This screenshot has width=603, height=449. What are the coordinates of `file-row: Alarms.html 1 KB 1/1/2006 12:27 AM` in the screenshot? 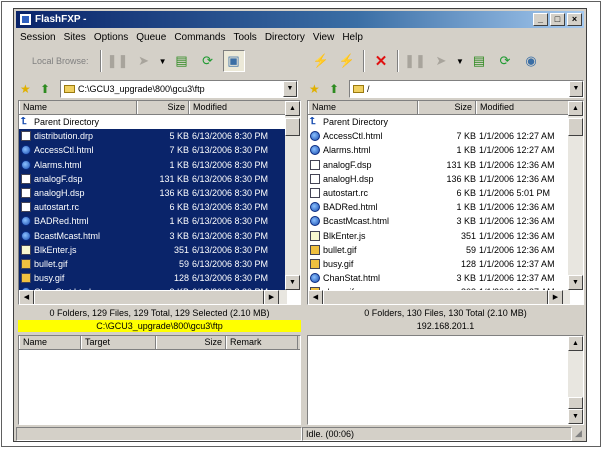 It's located at (438, 150).